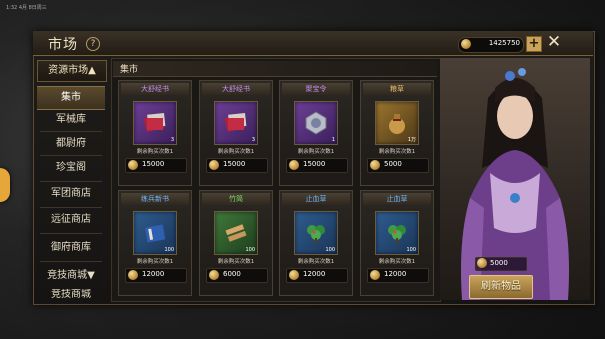  What do you see at coordinates (72, 71) in the screenshot?
I see `sidebar-header-resource-market: 资源市场▲` at bounding box center [72, 71].